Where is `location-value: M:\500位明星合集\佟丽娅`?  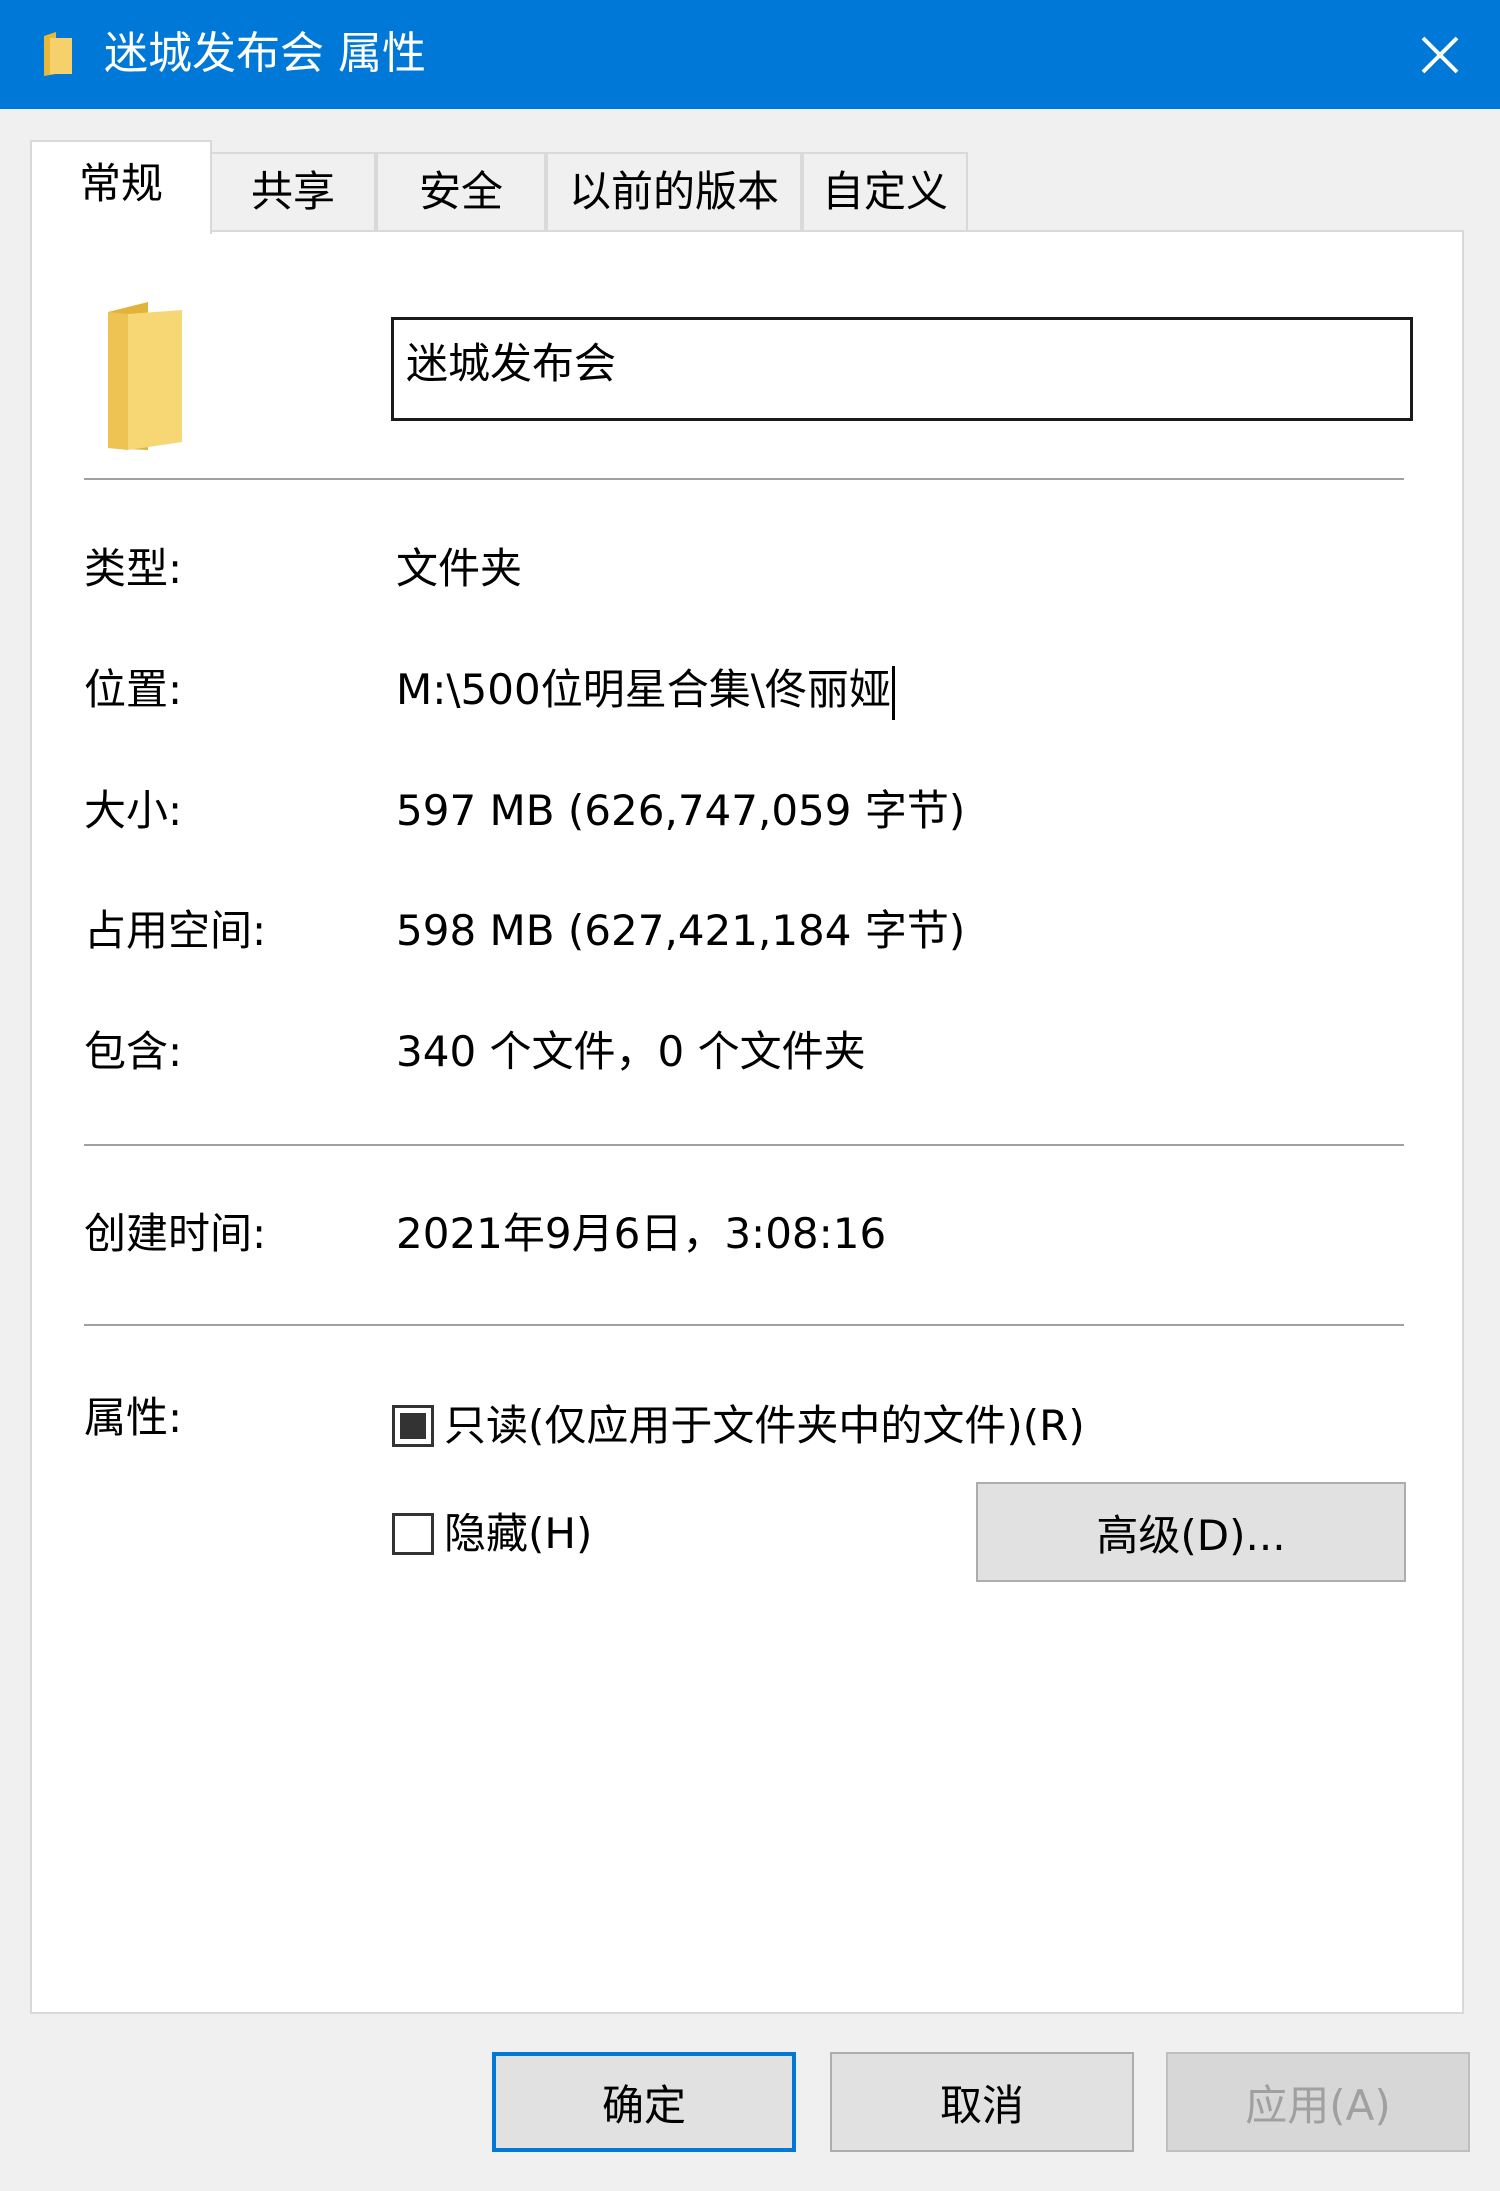 location-value: M:\500位明星合集\佟丽娅 is located at coordinates (643, 689).